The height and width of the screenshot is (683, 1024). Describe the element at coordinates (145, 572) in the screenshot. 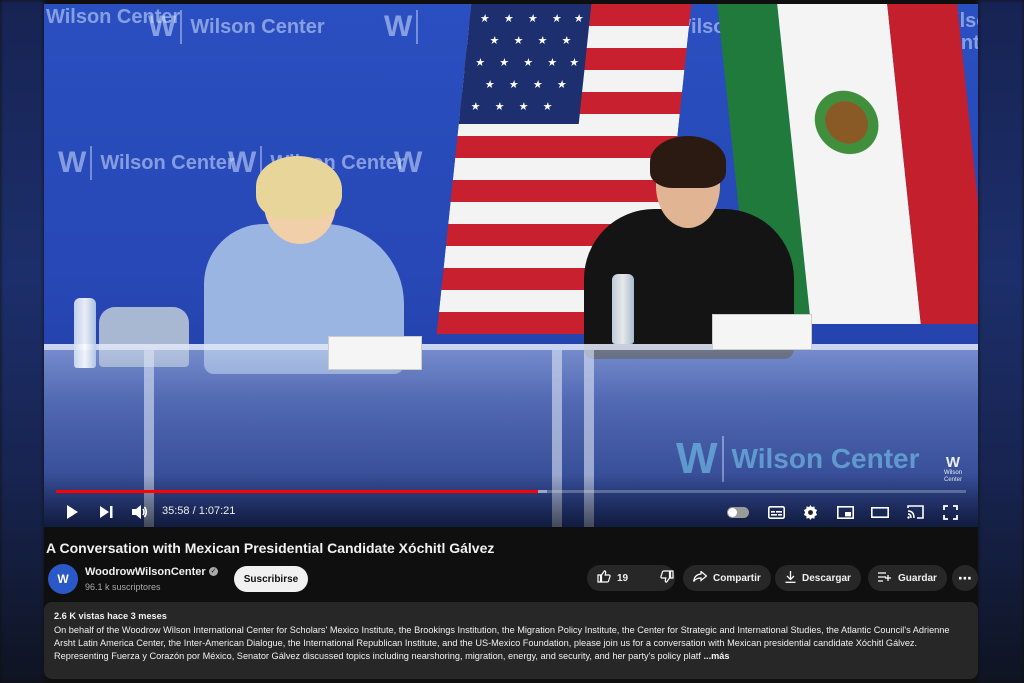

I see `channel-name: WoodrowWilsonCenter` at that location.